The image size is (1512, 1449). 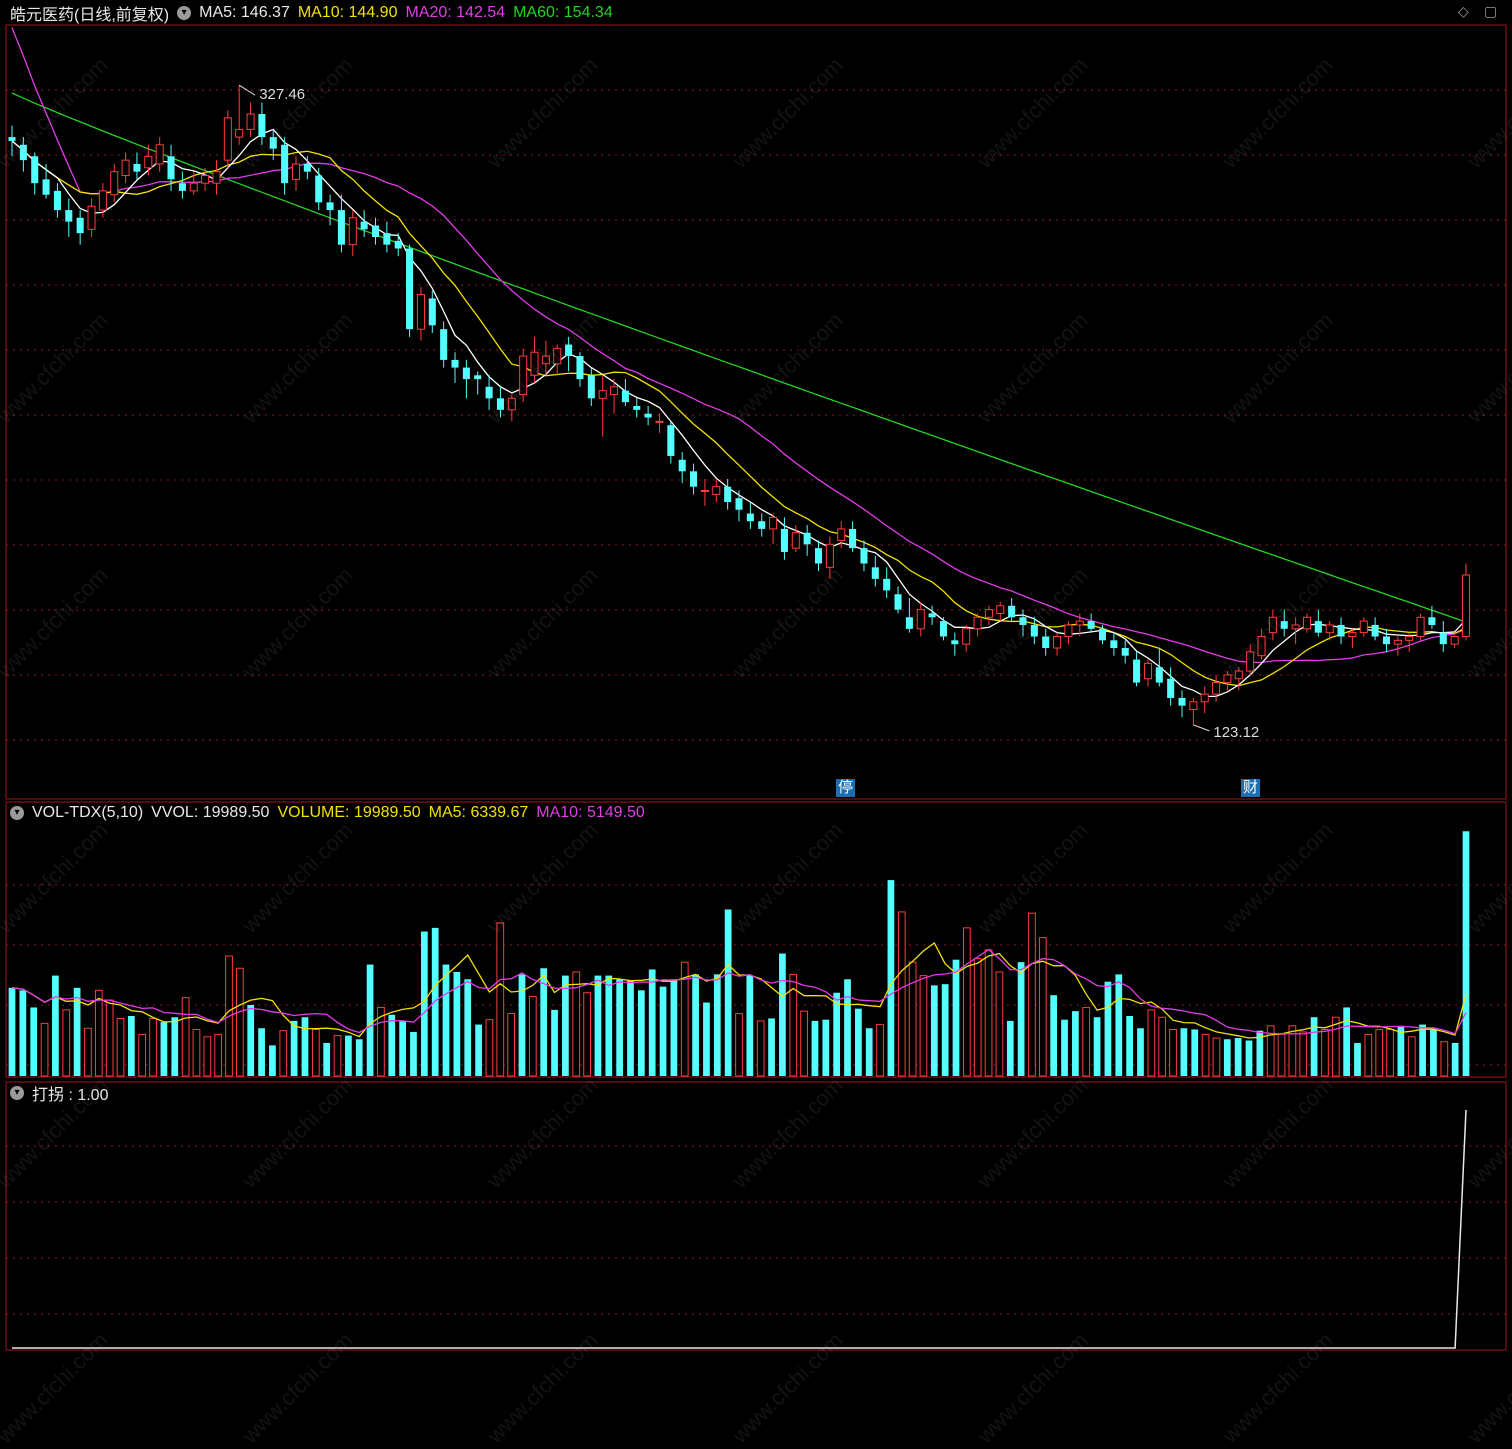 I want to click on stock-title: 皓元医药(日线,前复权), so click(x=90, y=15).